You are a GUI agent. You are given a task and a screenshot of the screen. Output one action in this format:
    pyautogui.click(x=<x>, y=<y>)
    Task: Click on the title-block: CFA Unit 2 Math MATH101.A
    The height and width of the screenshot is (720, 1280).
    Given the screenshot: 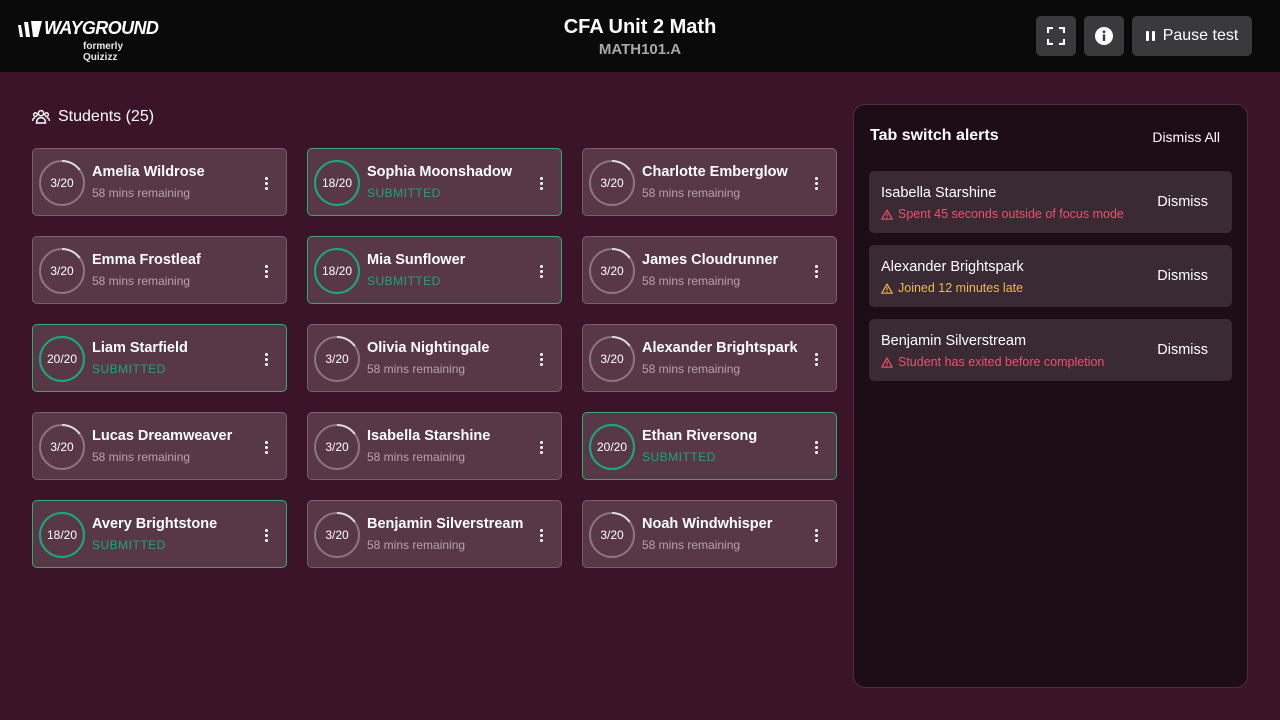 What is the action you would take?
    pyautogui.click(x=640, y=37)
    